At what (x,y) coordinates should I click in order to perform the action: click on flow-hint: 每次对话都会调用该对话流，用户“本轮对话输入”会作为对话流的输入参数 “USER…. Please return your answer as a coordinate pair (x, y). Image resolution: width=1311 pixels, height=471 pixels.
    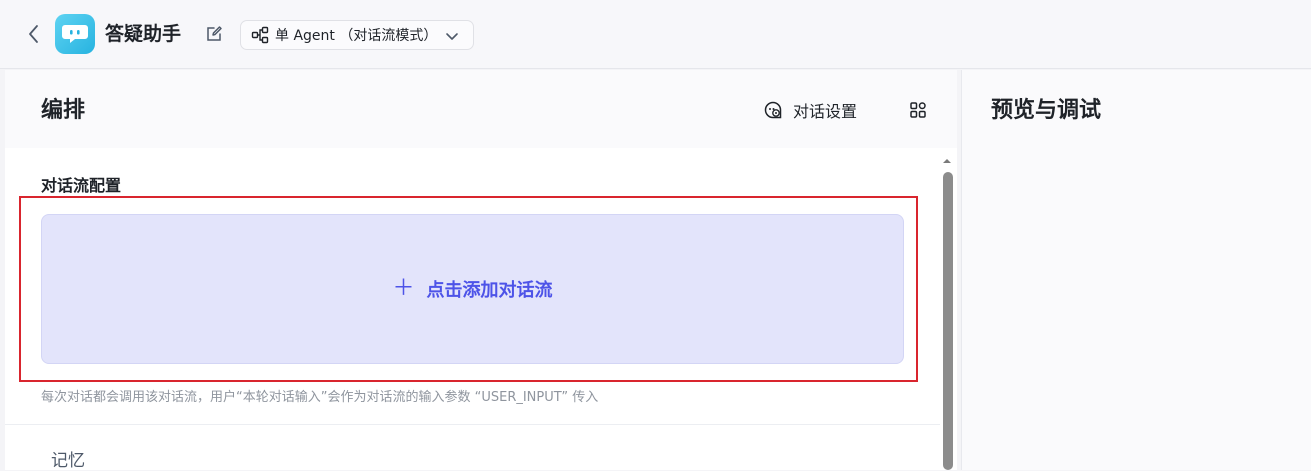
    Looking at the image, I should click on (320, 397).